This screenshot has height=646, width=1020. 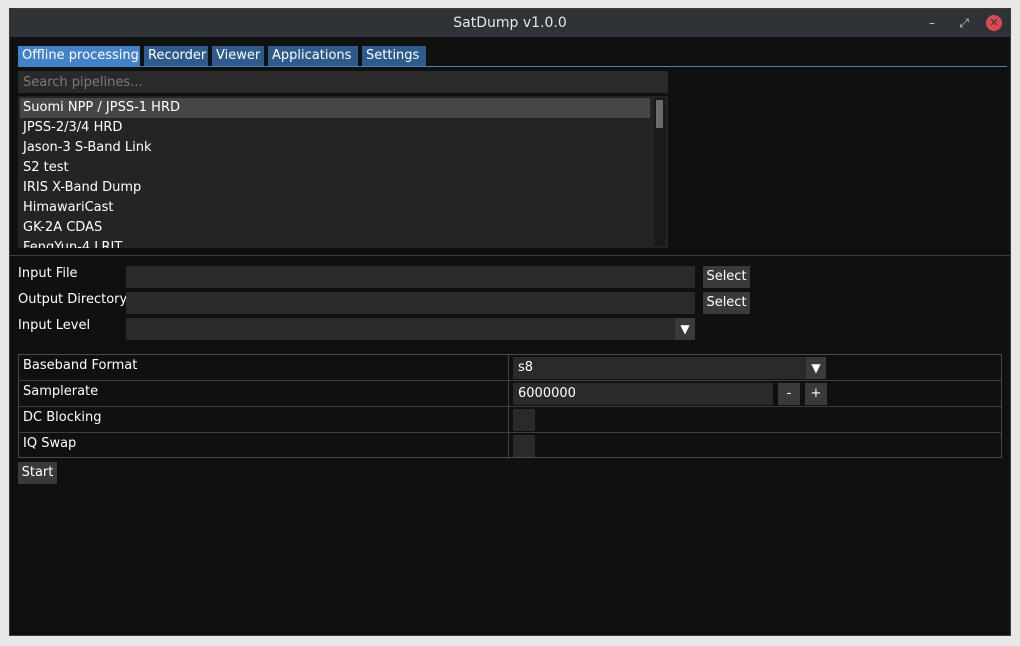 What do you see at coordinates (726, 277) in the screenshot?
I see `input-file-select-button: Select` at bounding box center [726, 277].